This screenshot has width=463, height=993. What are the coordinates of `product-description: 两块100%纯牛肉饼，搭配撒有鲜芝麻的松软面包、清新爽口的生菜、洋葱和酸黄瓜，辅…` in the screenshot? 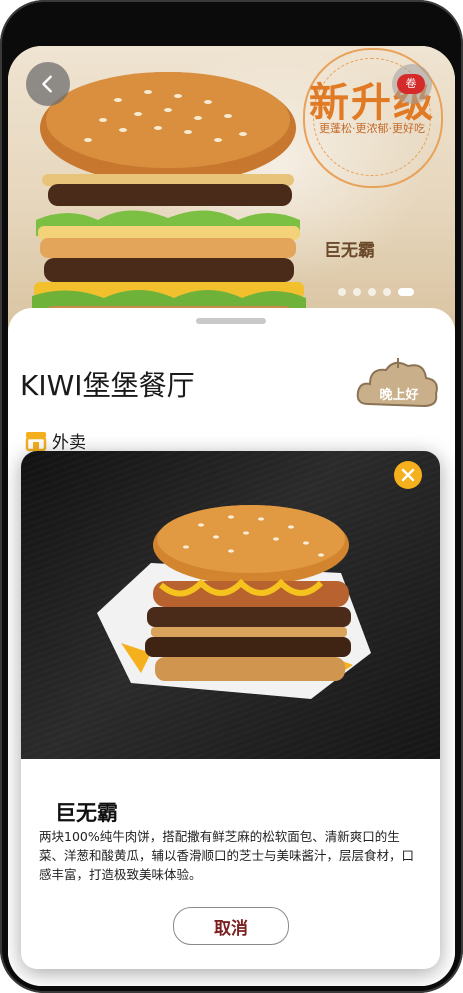 It's located at (227, 855).